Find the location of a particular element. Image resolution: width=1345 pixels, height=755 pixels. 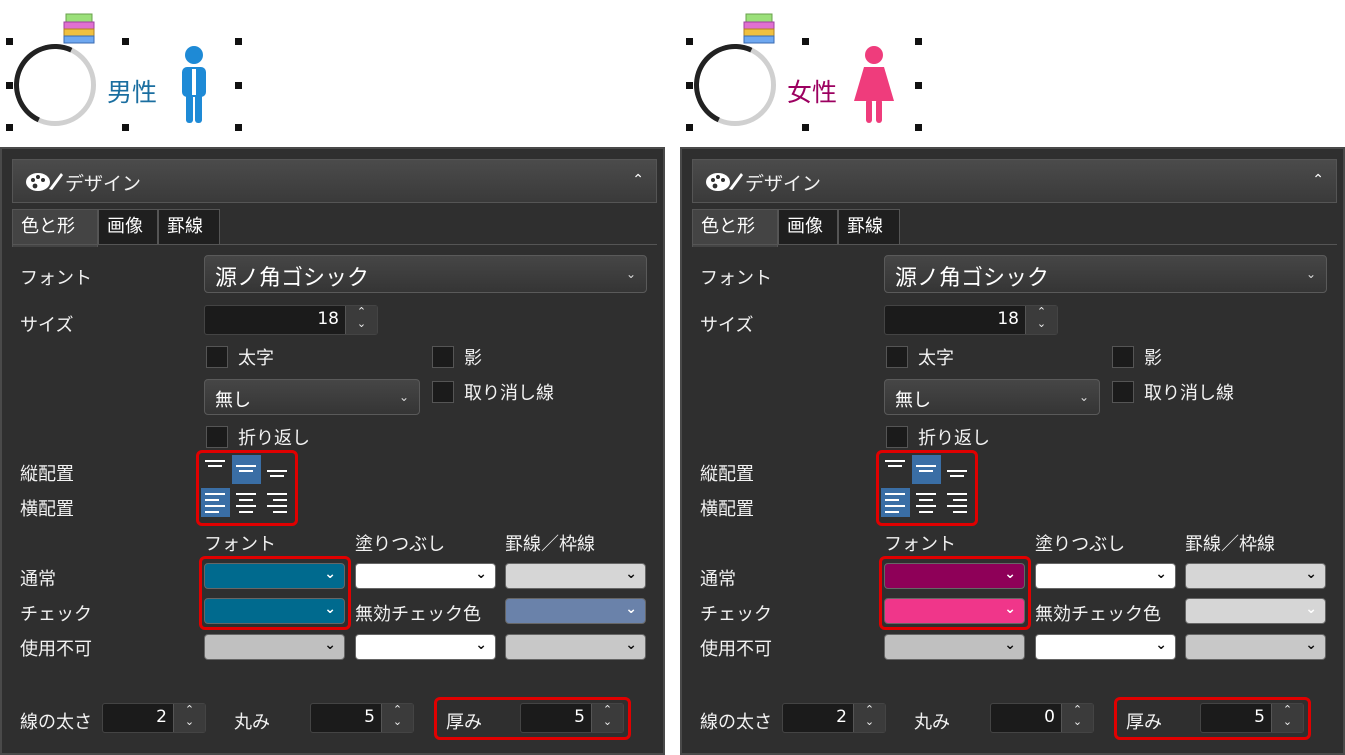

row-check-label: チェック is located at coordinates (736, 614).